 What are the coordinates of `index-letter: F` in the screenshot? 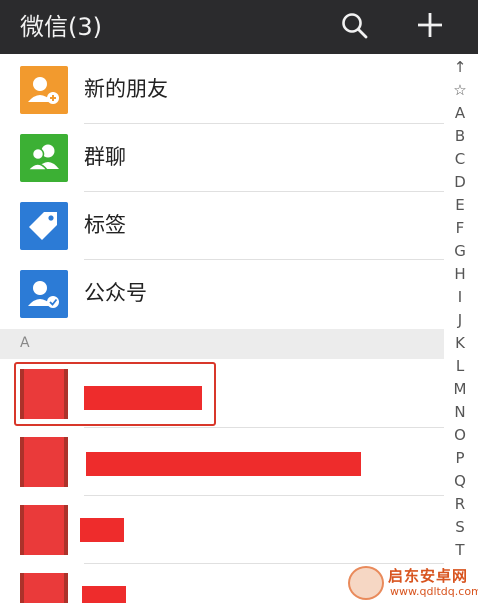 It's located at (460, 228).